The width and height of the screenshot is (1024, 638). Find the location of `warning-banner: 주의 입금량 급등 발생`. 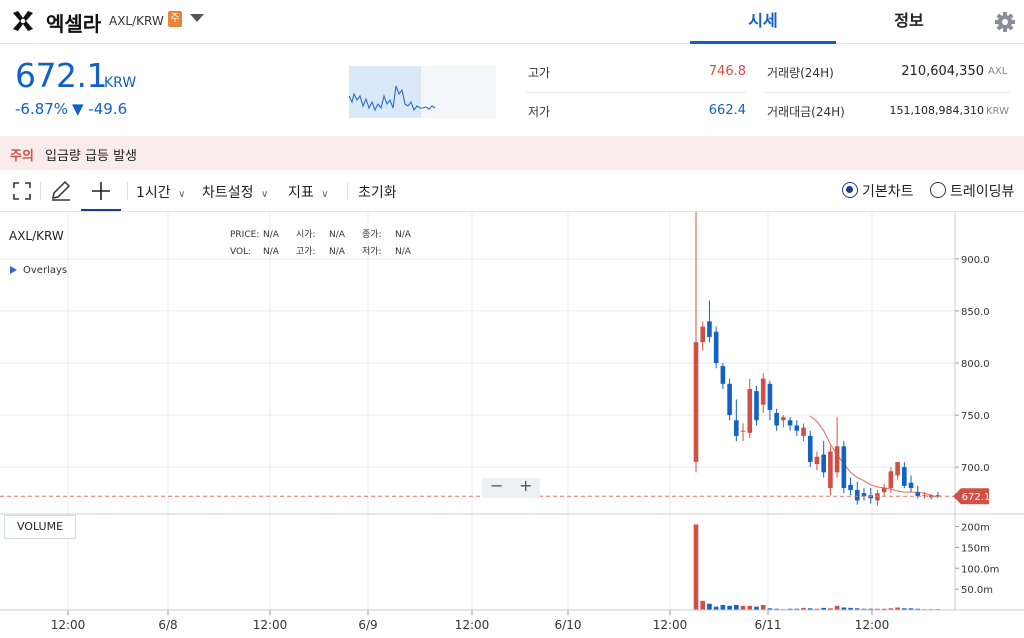

warning-banner: 주의 입금량 급등 발생 is located at coordinates (512, 153).